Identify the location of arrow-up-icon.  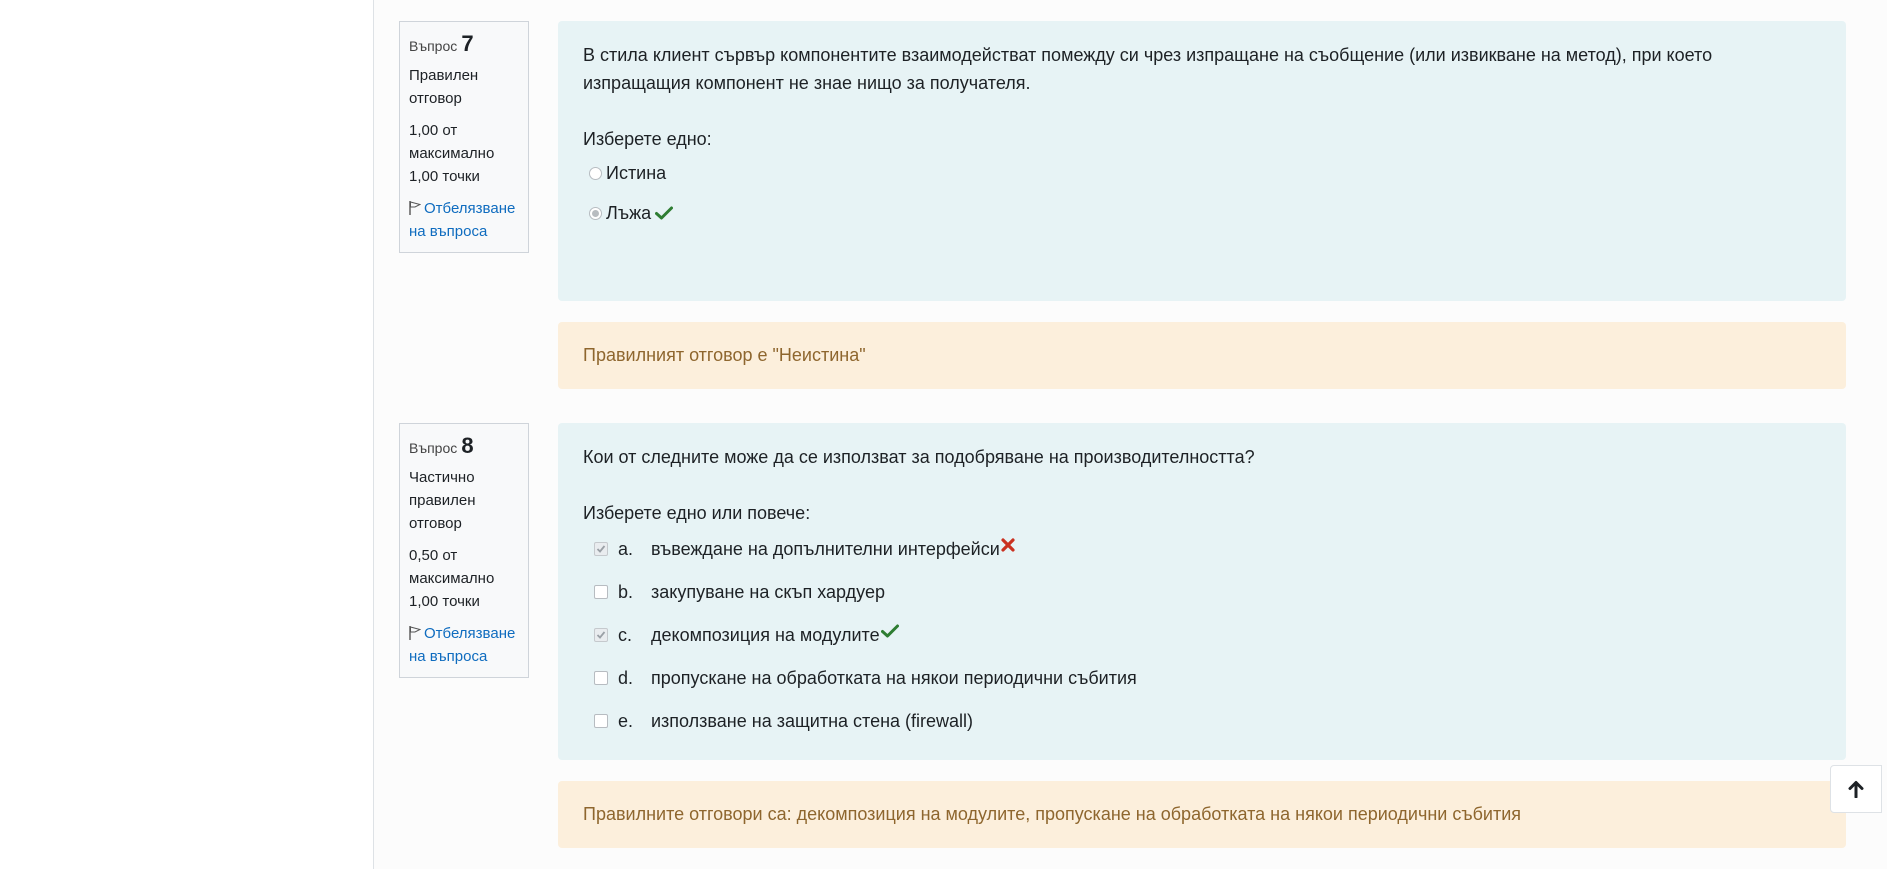
(1856, 789).